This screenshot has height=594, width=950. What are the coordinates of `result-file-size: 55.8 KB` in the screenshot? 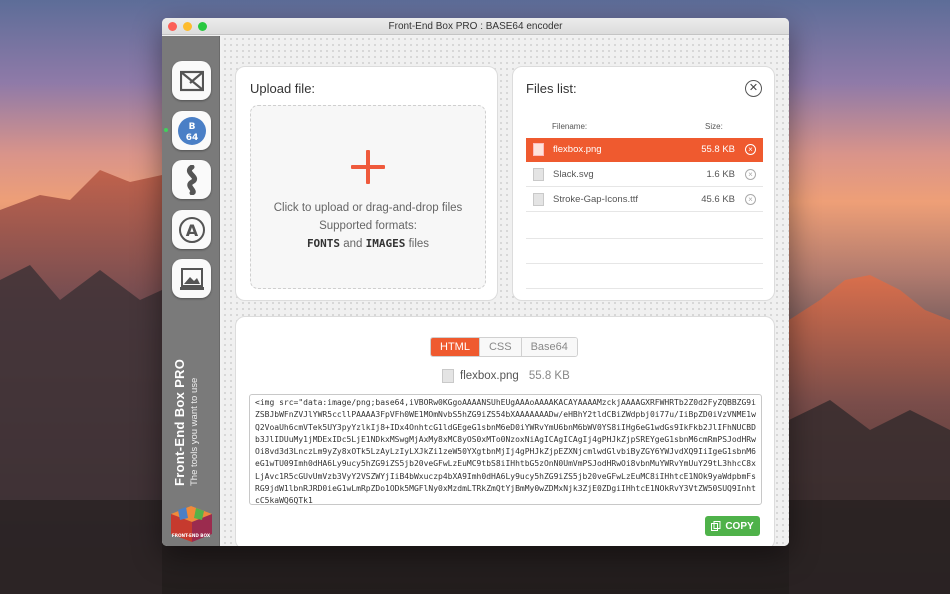 It's located at (549, 376).